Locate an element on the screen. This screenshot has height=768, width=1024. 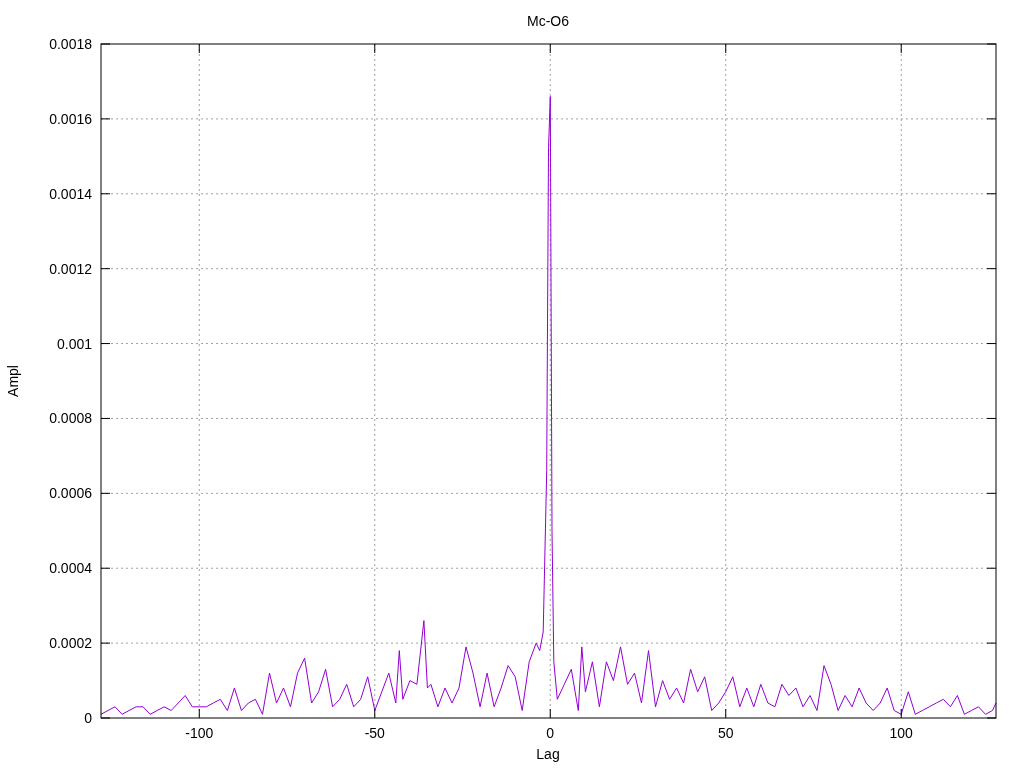
y-tick-label: 0.0006 is located at coordinates (70, 493).